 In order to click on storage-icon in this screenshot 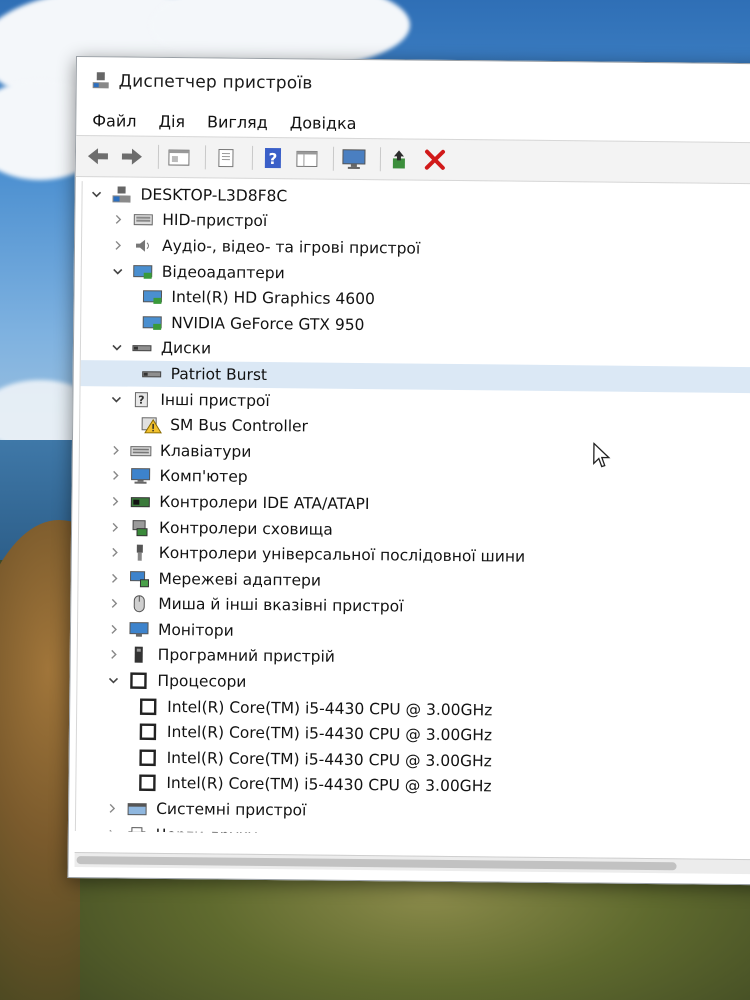, I will do `click(140, 527)`.